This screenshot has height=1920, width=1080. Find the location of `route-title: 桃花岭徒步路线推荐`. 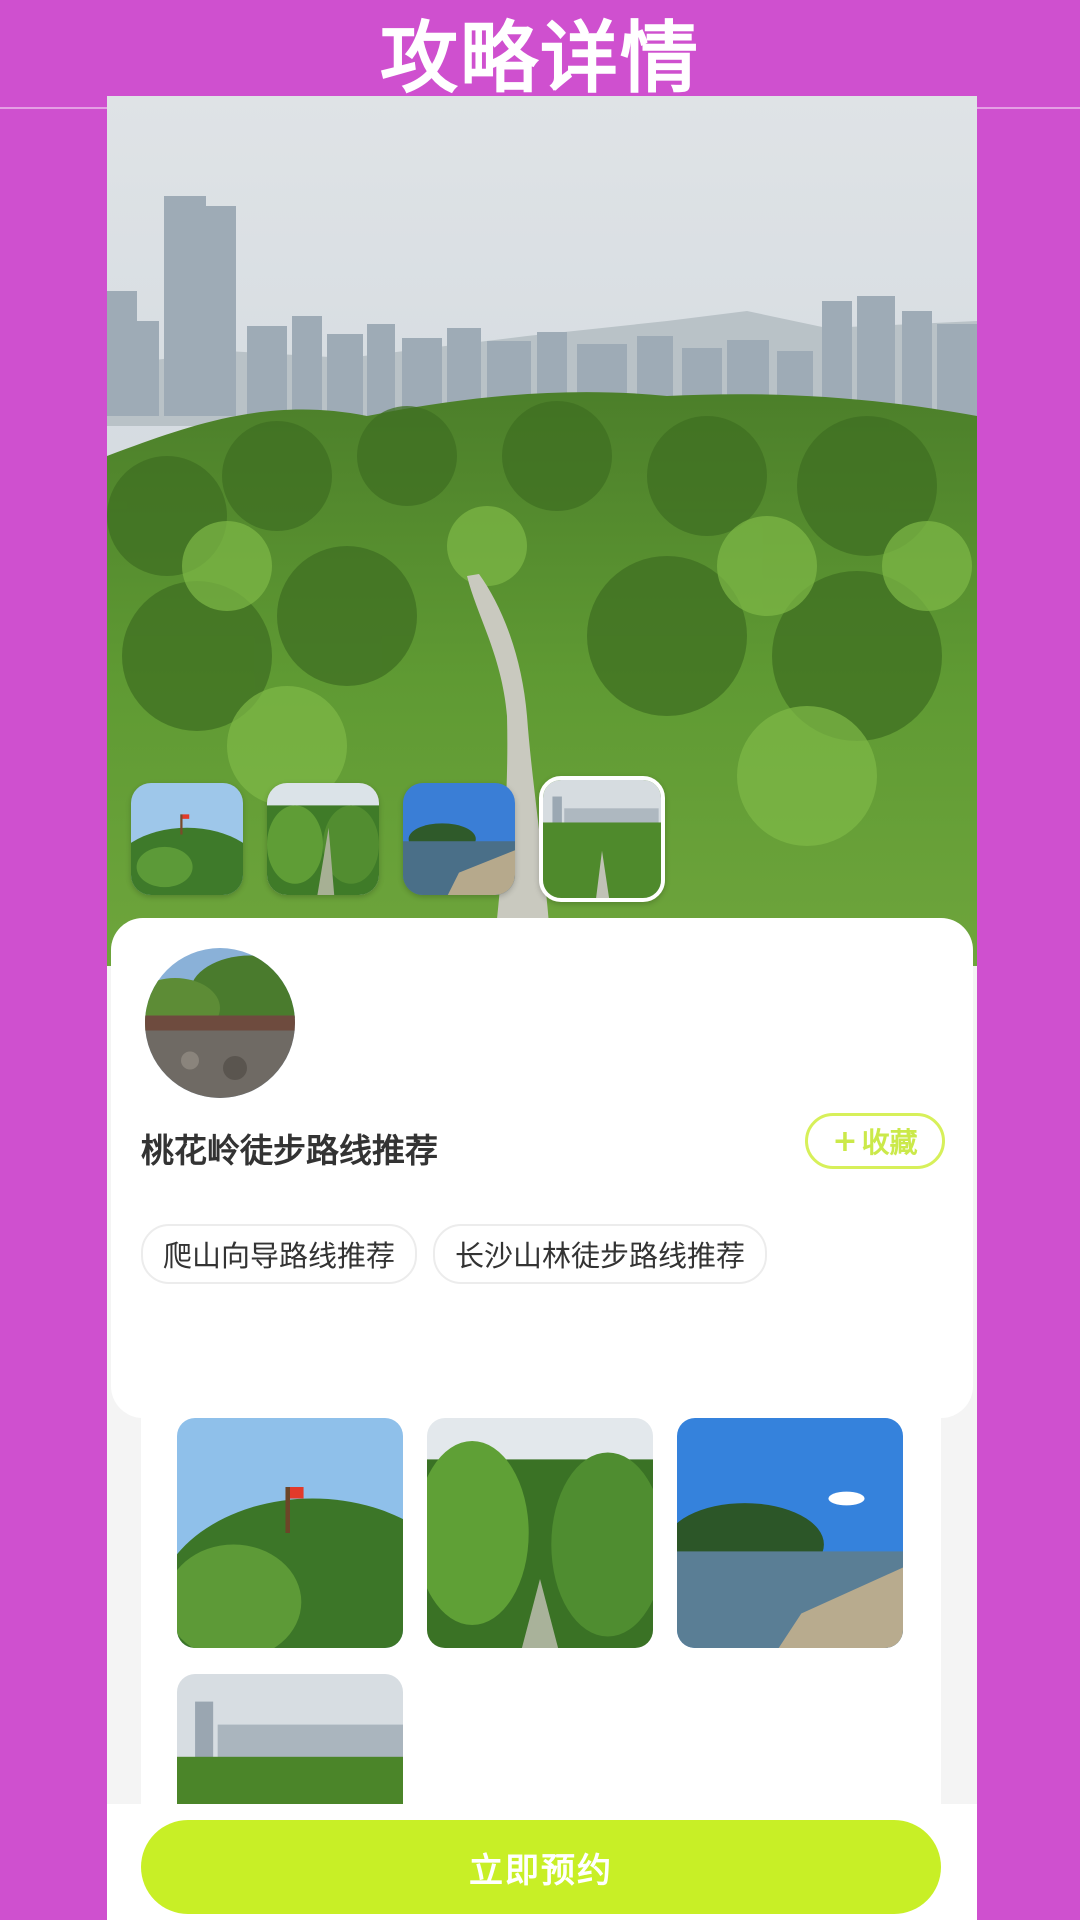

route-title: 桃花岭徒步路线推荐 is located at coordinates (289, 1150).